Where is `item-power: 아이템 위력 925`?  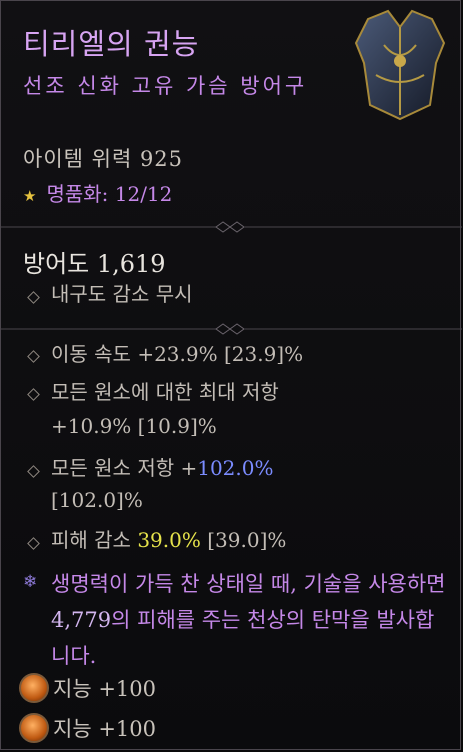
item-power: 아이템 위력 925 is located at coordinates (103, 159).